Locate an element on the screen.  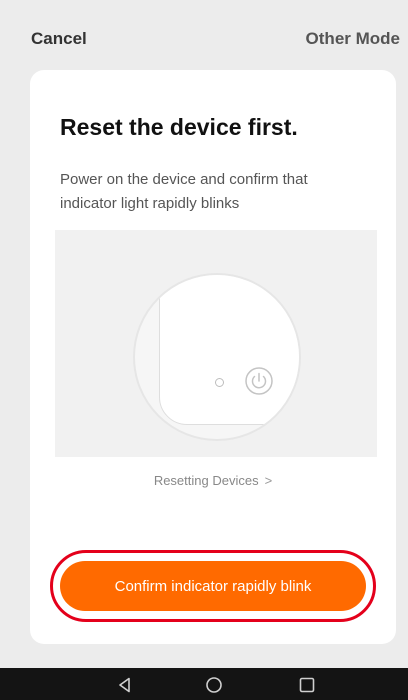
illustration-circle is located at coordinates (217, 357).